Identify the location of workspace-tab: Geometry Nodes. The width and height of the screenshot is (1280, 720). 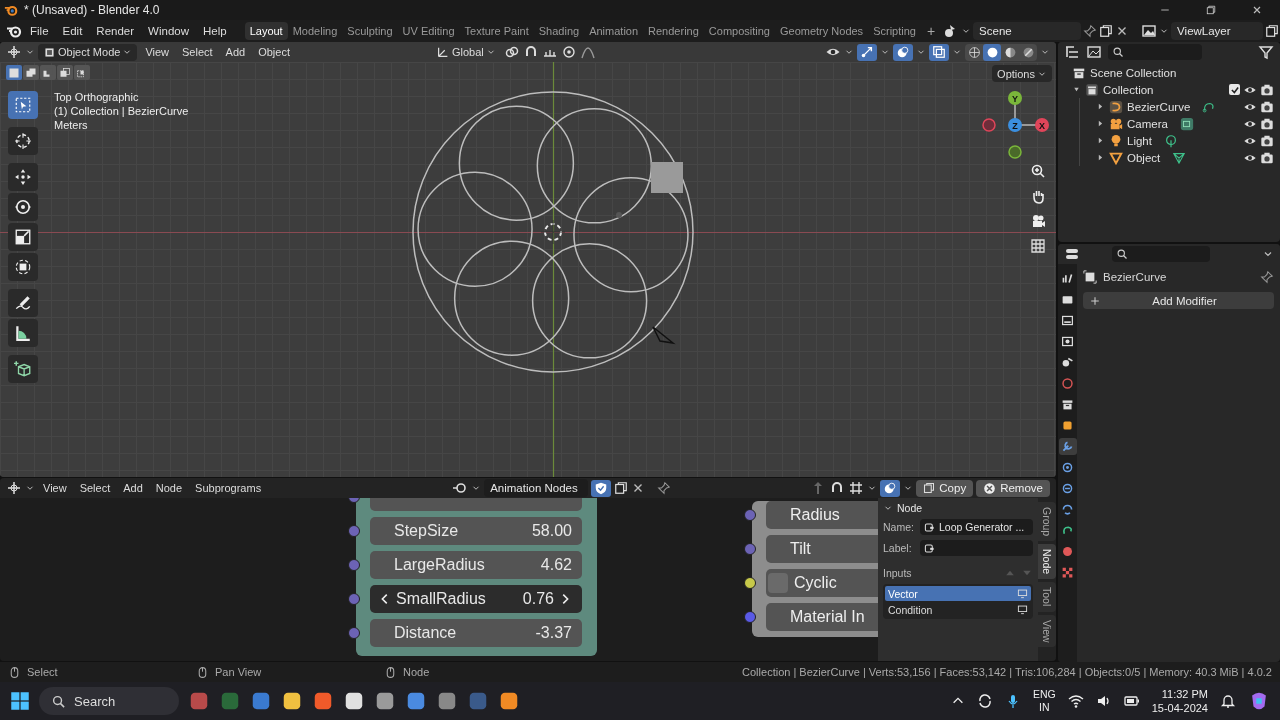
(821, 31).